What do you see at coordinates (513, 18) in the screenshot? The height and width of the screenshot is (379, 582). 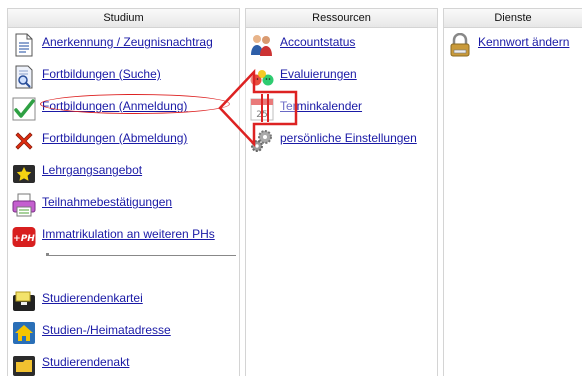 I see `dienste-header: Dienste` at bounding box center [513, 18].